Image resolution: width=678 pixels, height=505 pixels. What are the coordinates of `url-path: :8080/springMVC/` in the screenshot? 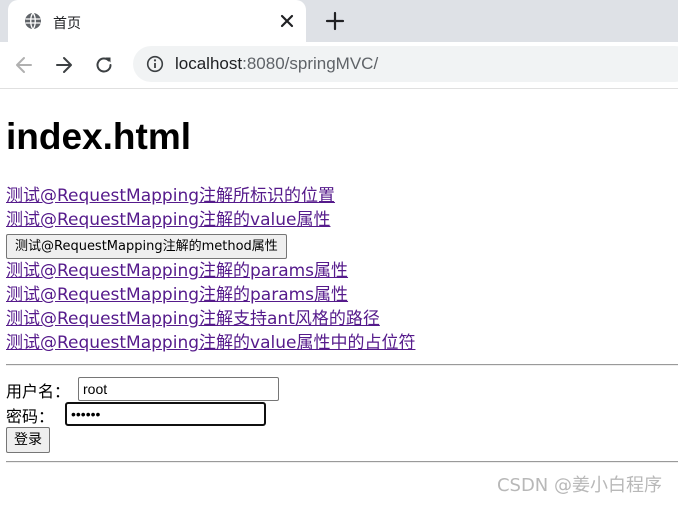 It's located at (310, 63).